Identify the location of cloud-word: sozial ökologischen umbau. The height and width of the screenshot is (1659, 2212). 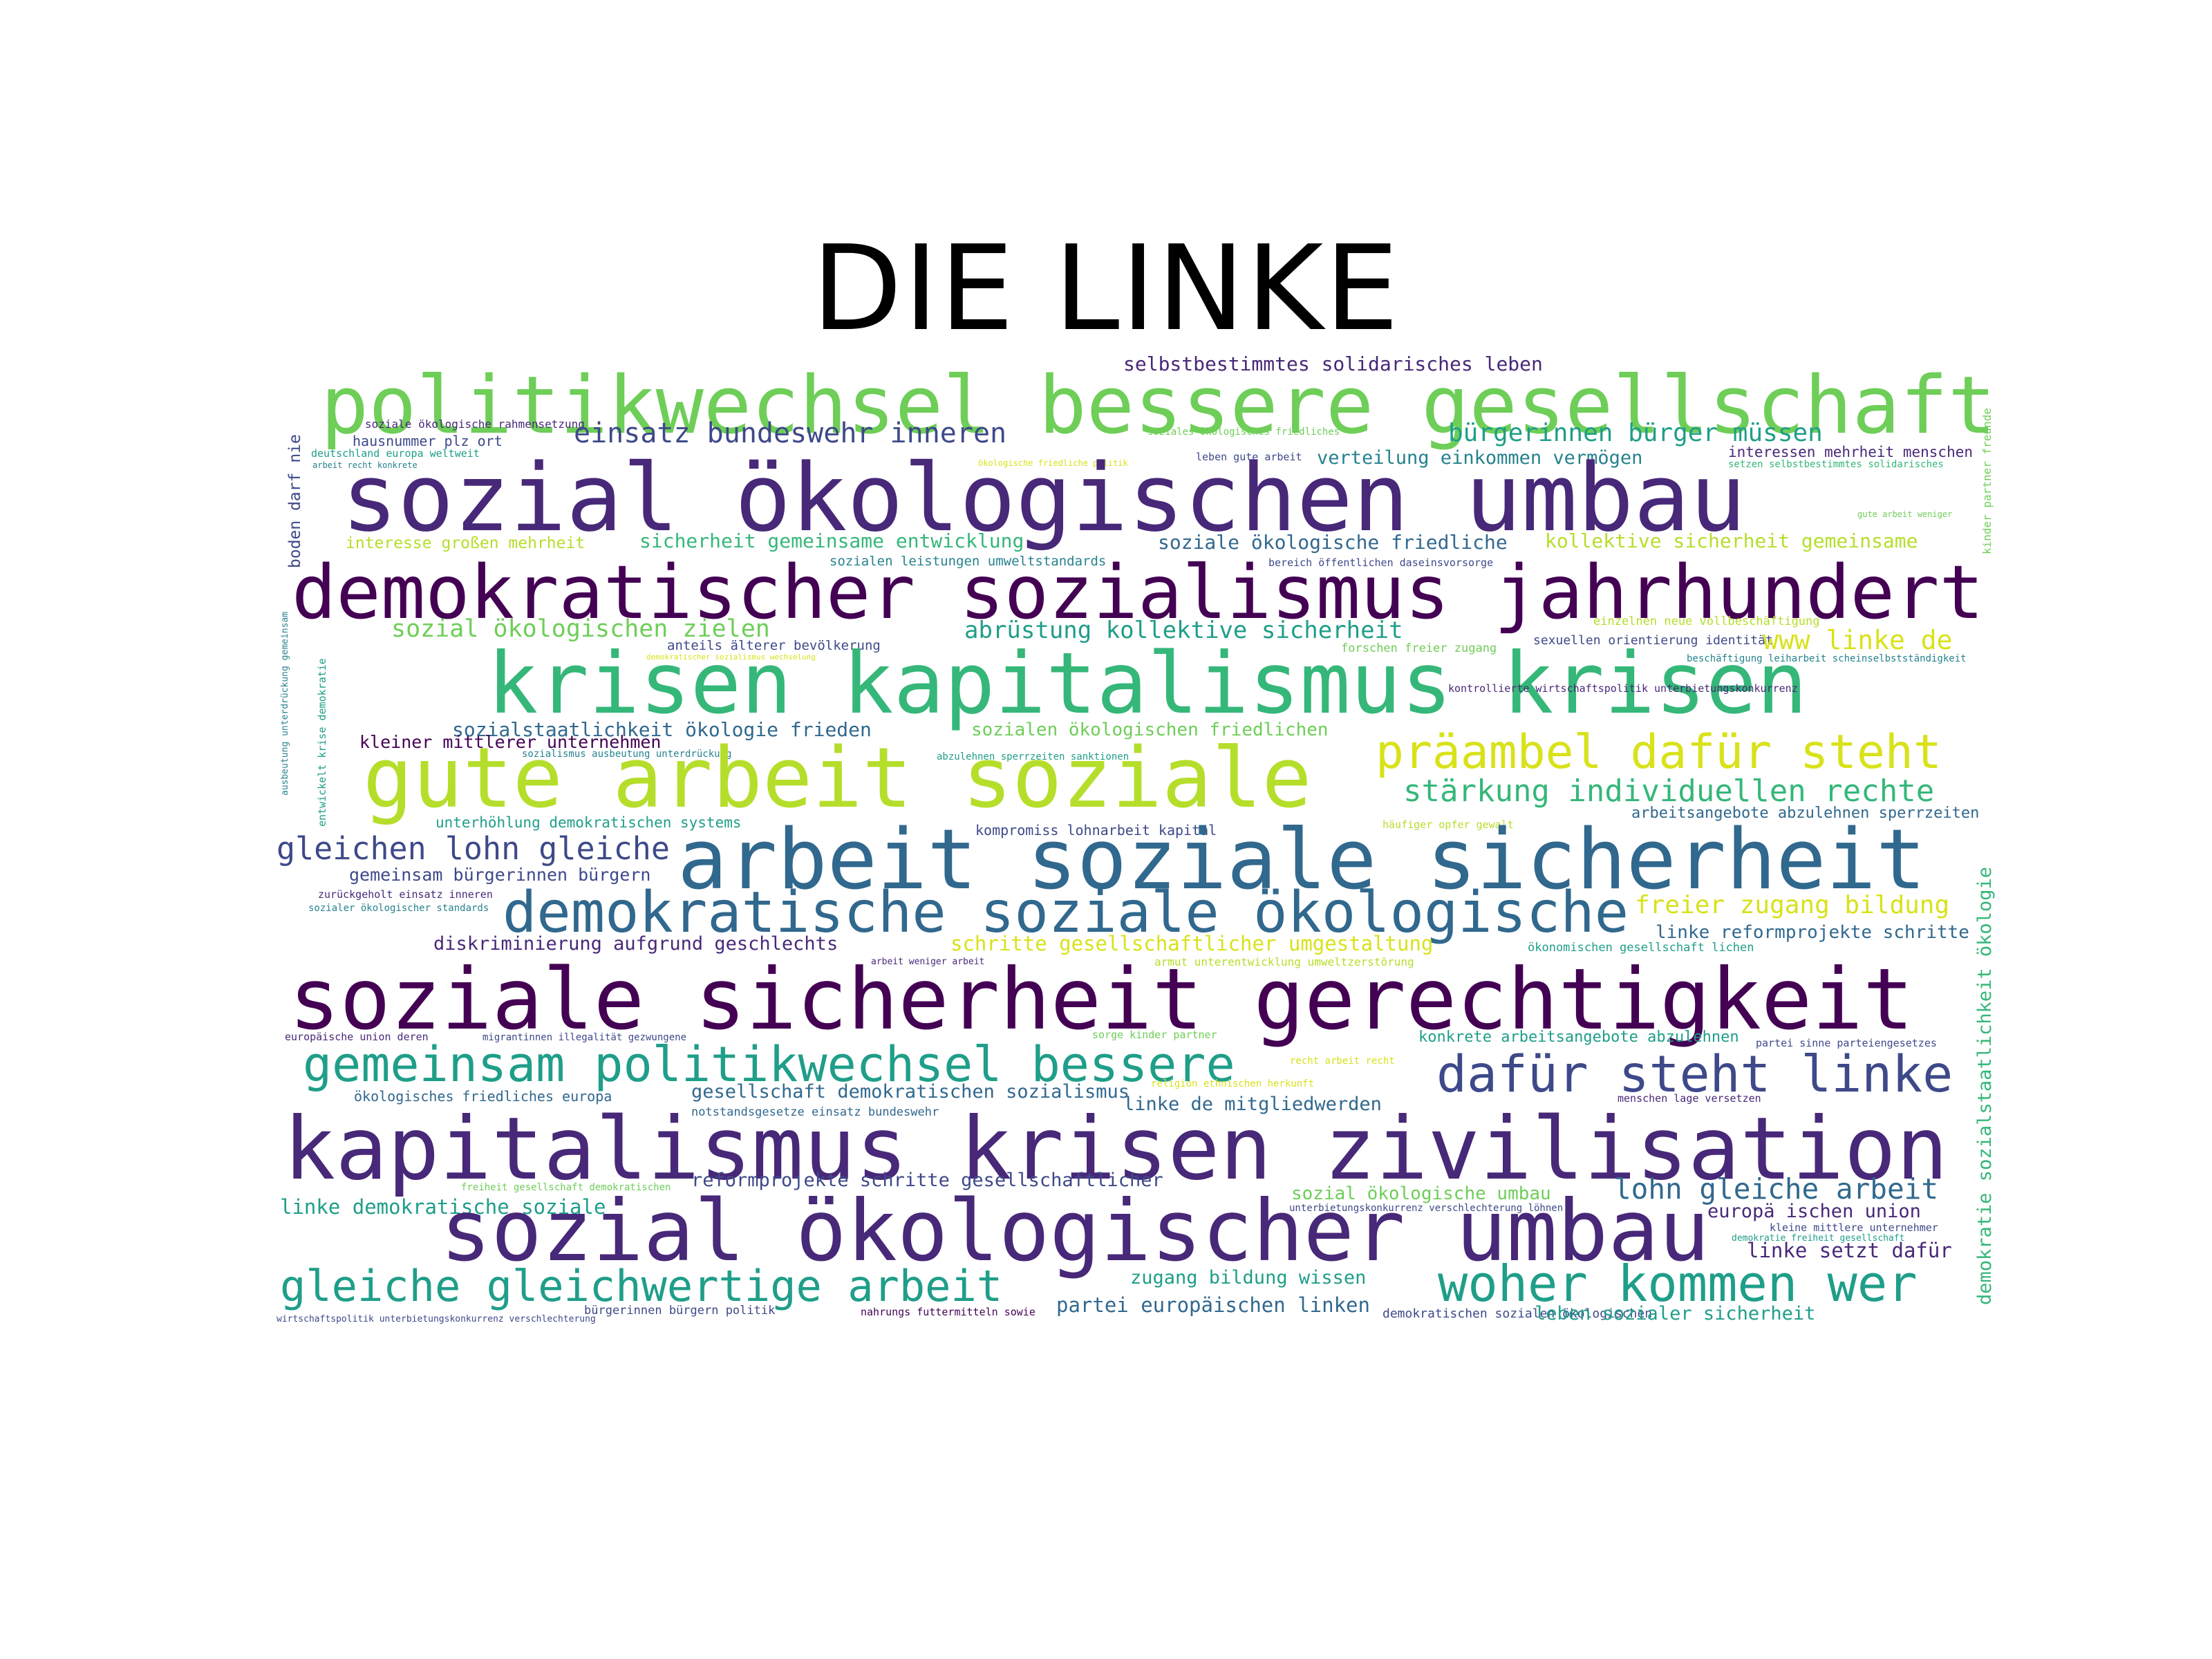
(1043, 498).